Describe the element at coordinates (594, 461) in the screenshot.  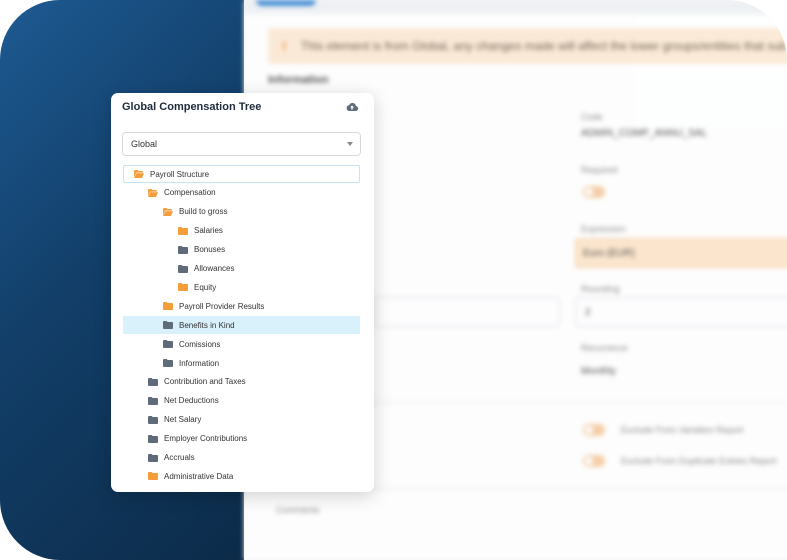
I see `duplicate-toggle` at that location.